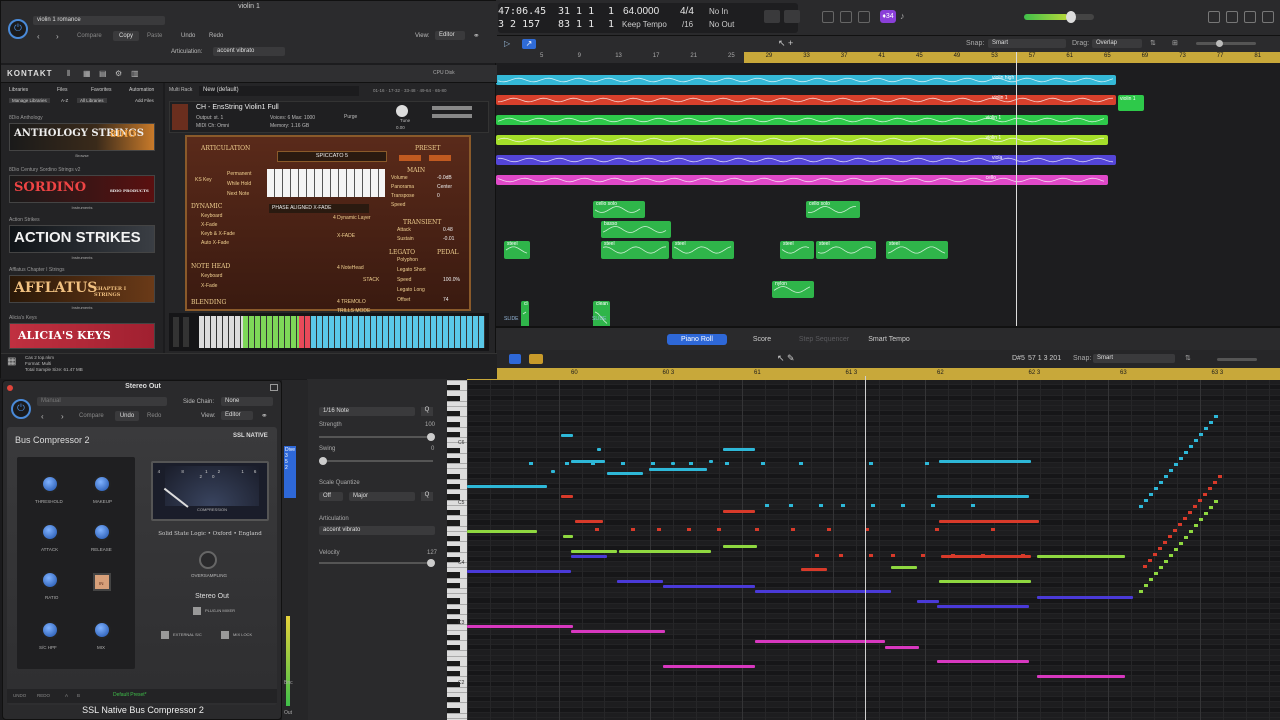  Describe the element at coordinates (376, 461) in the screenshot. I see `swing-slider` at that location.